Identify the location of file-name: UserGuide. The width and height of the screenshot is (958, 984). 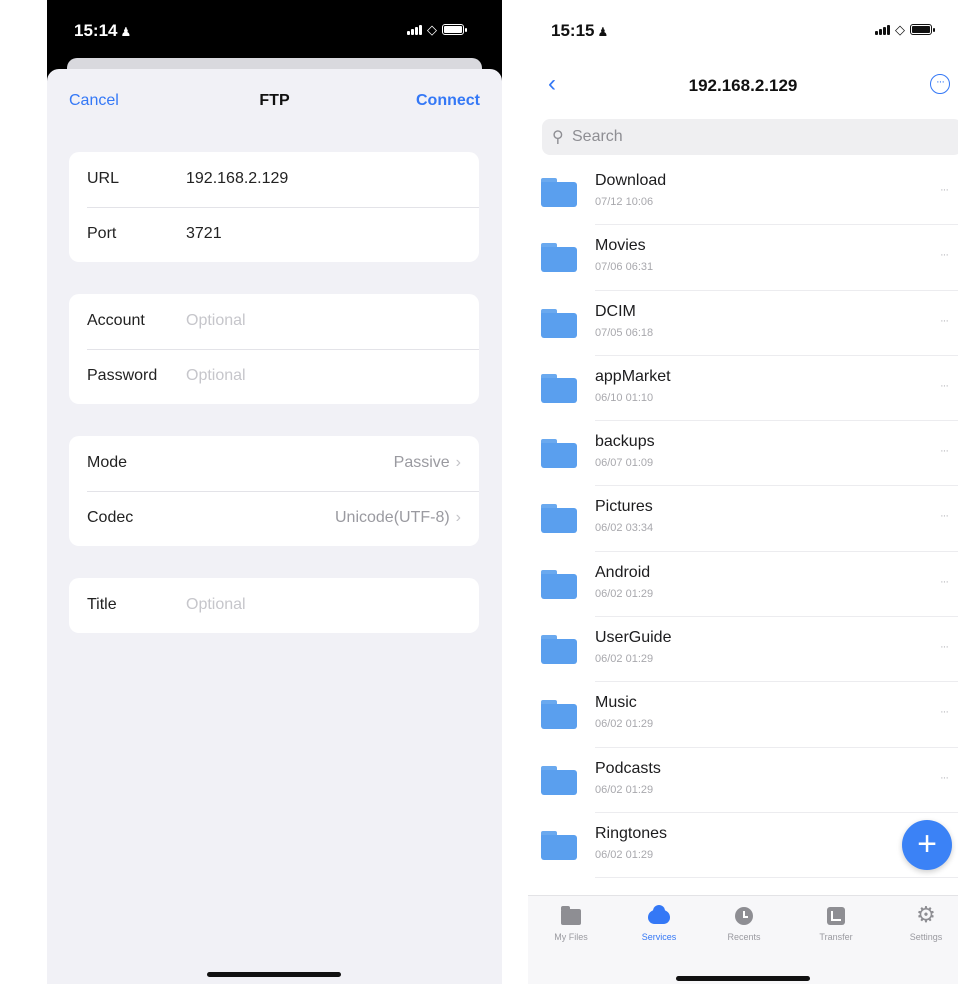
(633, 638).